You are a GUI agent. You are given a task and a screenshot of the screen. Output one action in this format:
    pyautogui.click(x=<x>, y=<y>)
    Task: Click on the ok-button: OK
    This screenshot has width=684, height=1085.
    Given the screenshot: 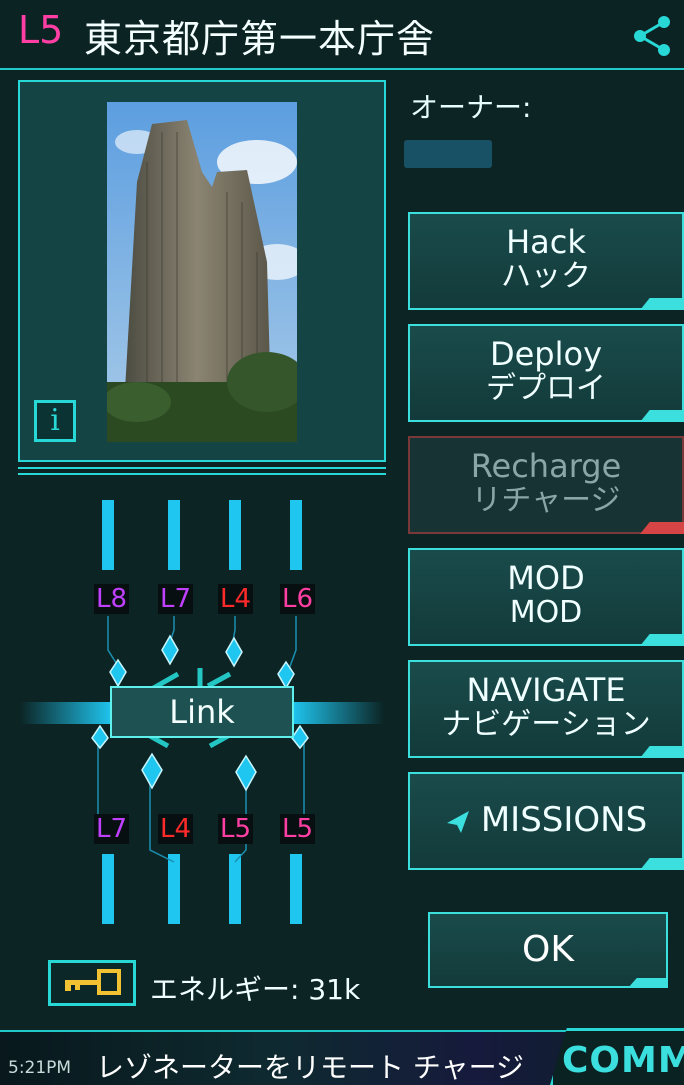 What is the action you would take?
    pyautogui.click(x=548, y=950)
    